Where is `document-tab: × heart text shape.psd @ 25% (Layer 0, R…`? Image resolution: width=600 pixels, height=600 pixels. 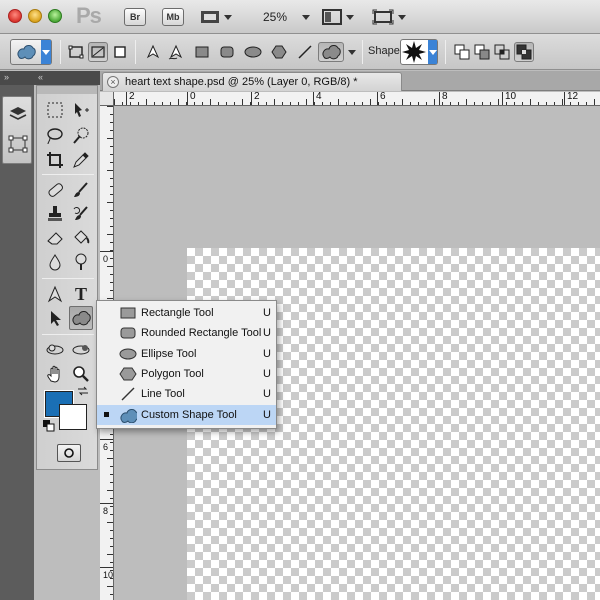
document-tab: × heart text shape.psd @ 25% (Layer 0, R… is located at coordinates (252, 81).